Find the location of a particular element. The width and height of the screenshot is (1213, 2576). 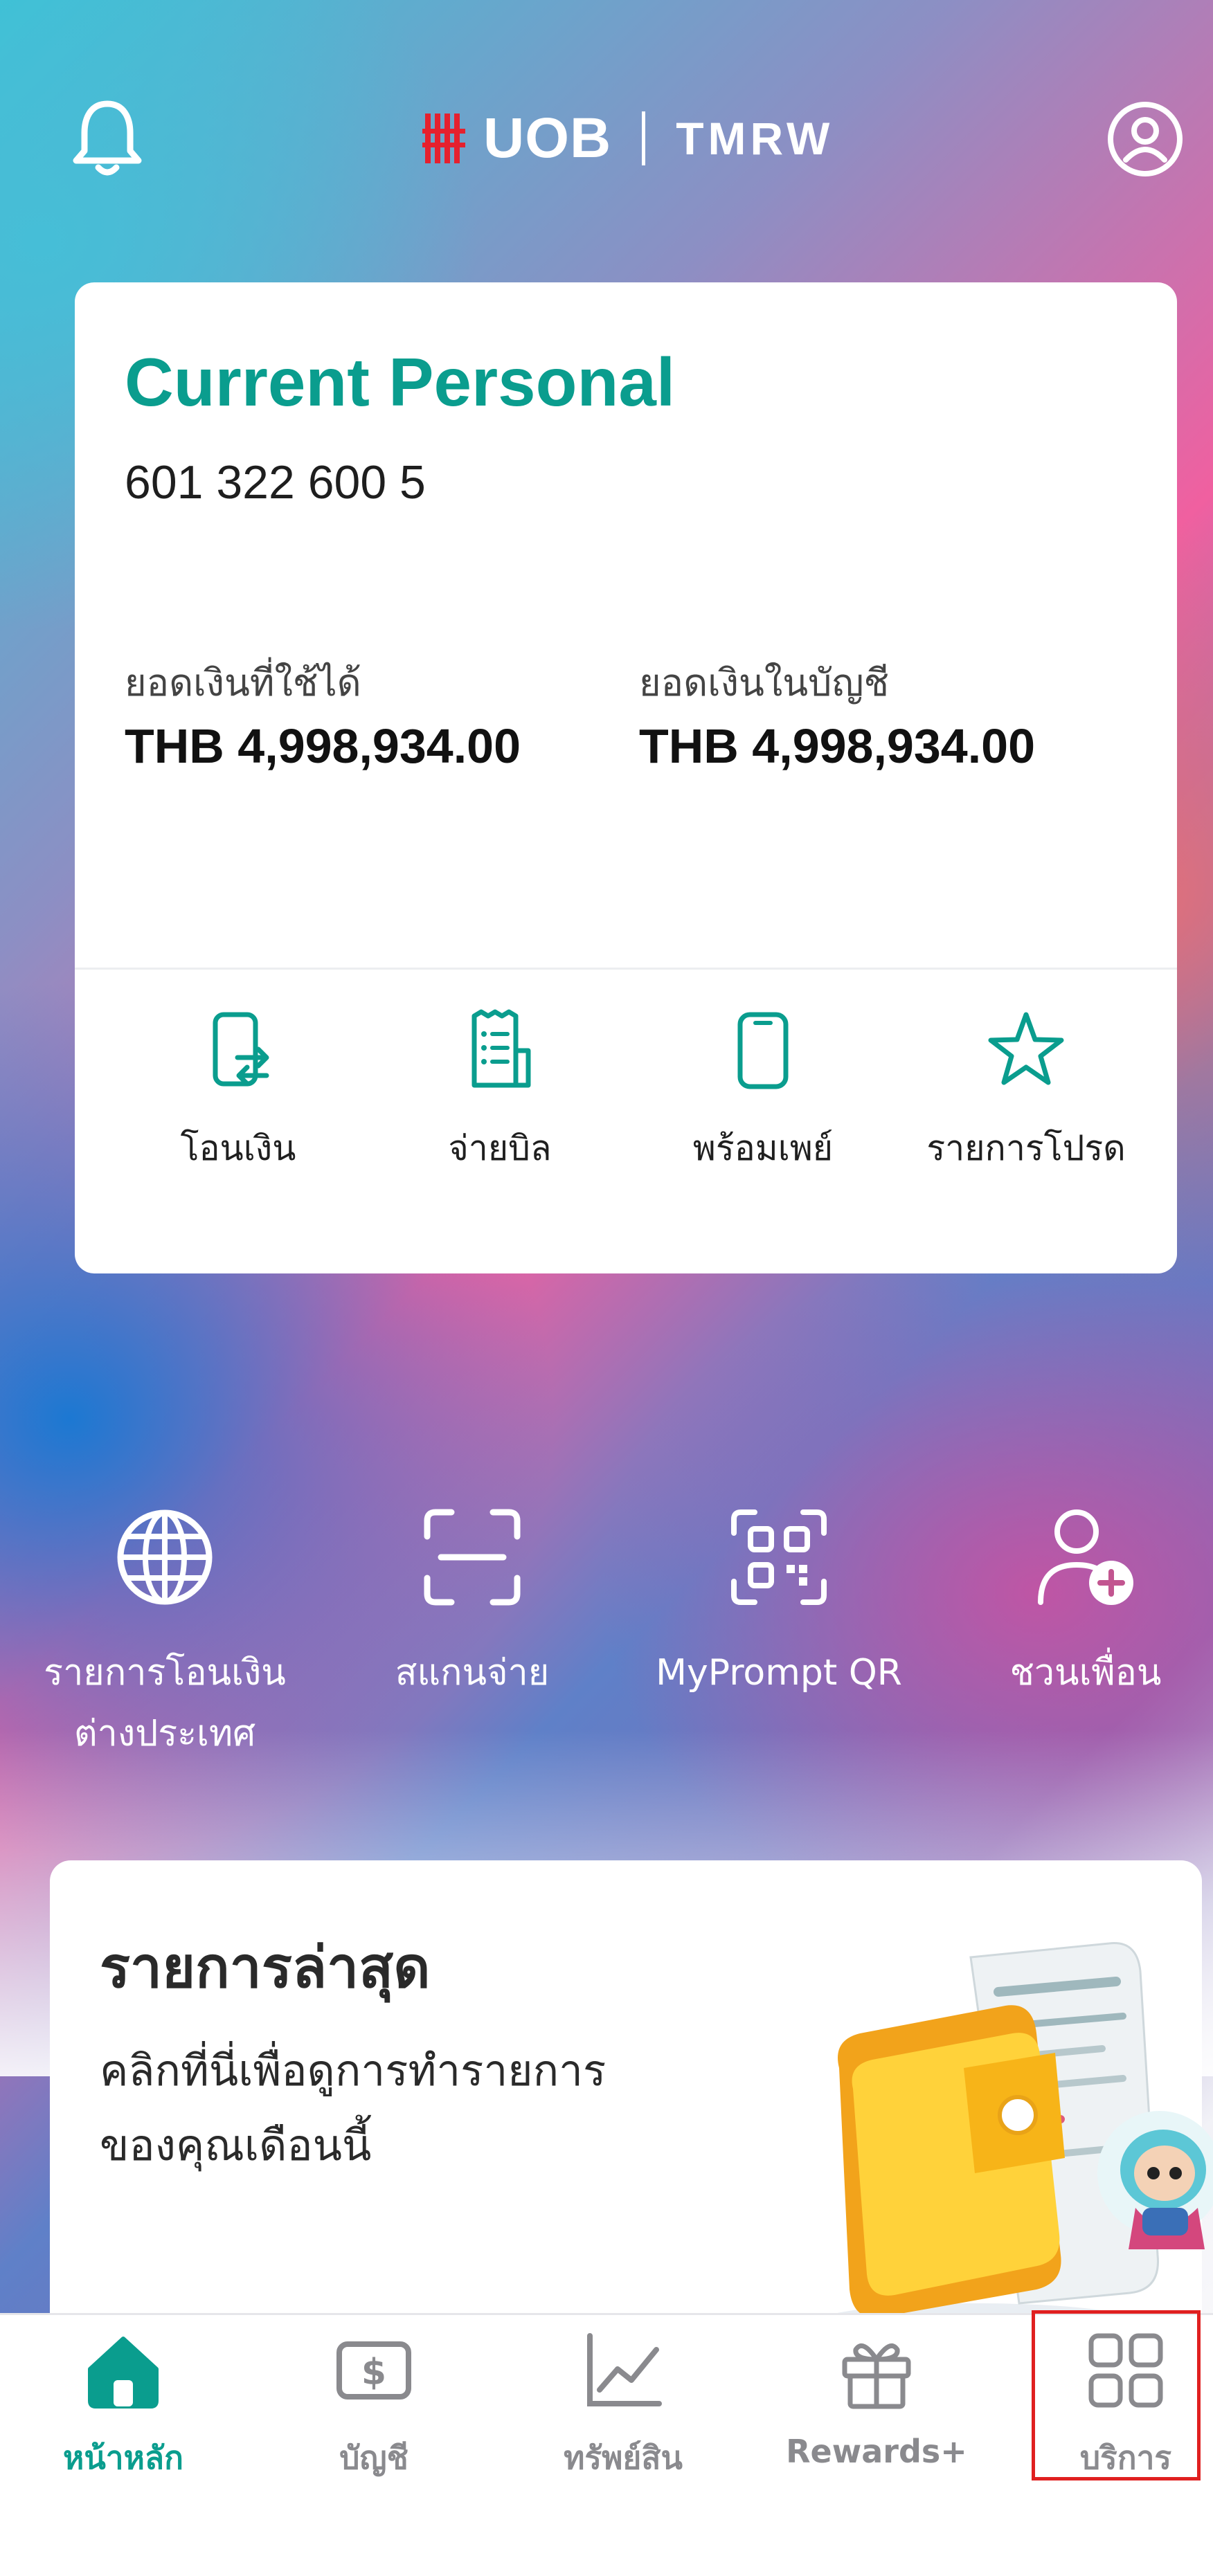

pay-bill-button: จ่ายบิล is located at coordinates (500, 1092).